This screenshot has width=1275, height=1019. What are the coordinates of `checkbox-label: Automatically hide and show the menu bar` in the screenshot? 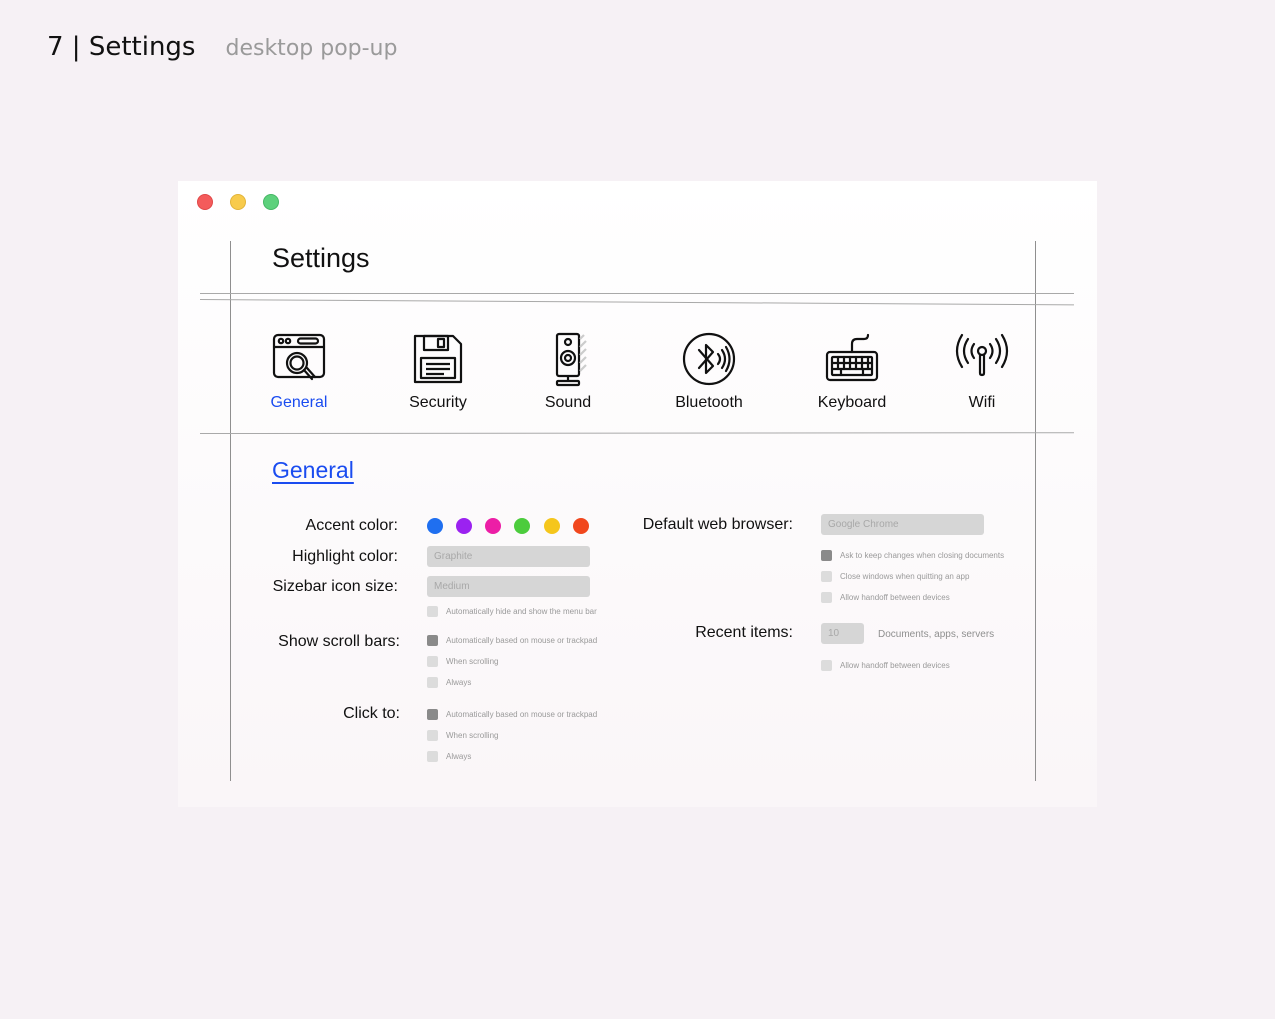 It's located at (521, 611).